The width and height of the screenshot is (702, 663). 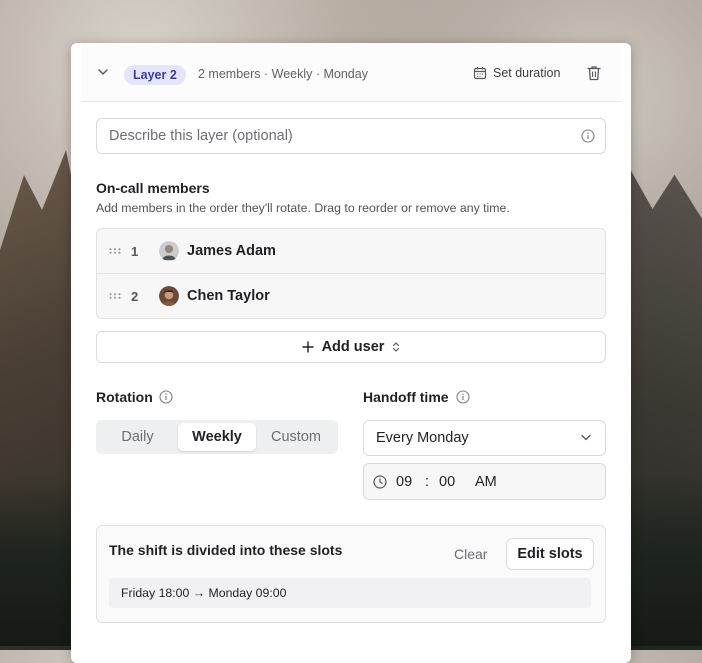 I want to click on member-row: 1 James Adam, so click(x=351, y=251).